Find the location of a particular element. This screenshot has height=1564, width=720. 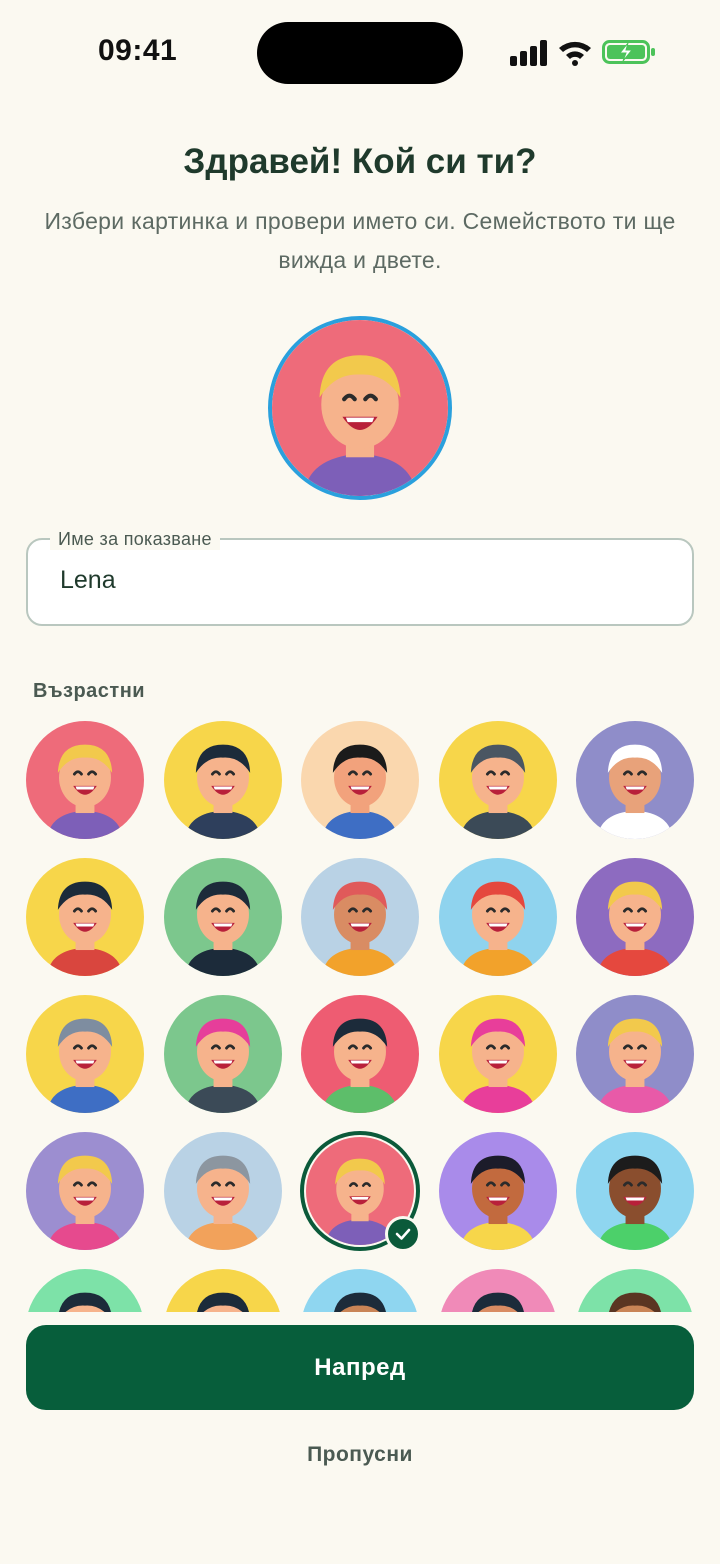

cellular-signal-icon is located at coordinates (528, 53).